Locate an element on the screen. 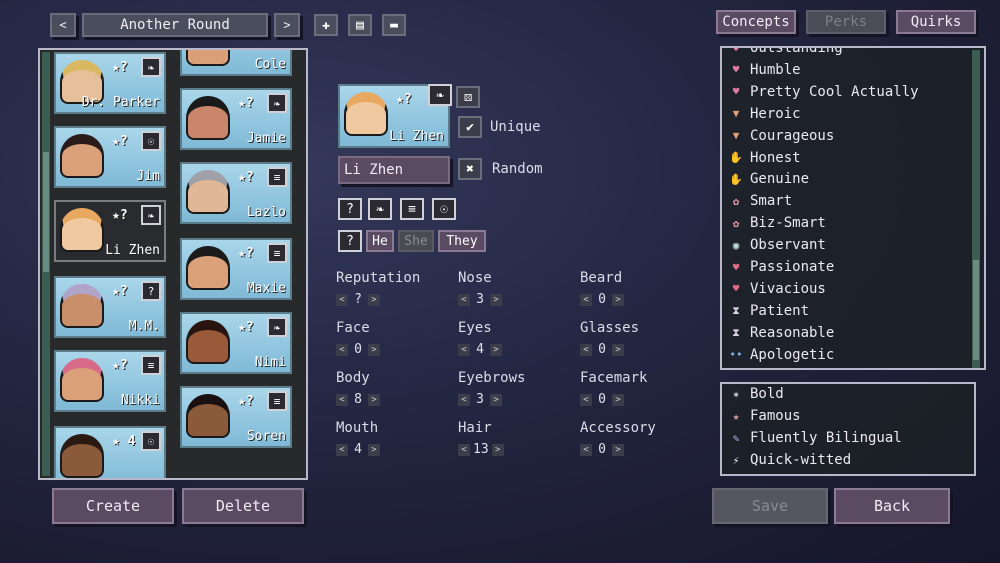  pronoun-they-button: They is located at coordinates (462, 241).